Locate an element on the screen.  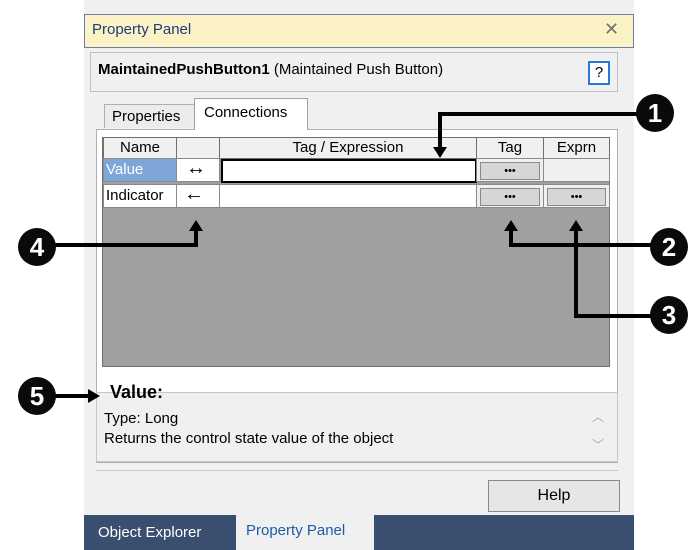
callout-badge-4: 4 is located at coordinates (37, 247).